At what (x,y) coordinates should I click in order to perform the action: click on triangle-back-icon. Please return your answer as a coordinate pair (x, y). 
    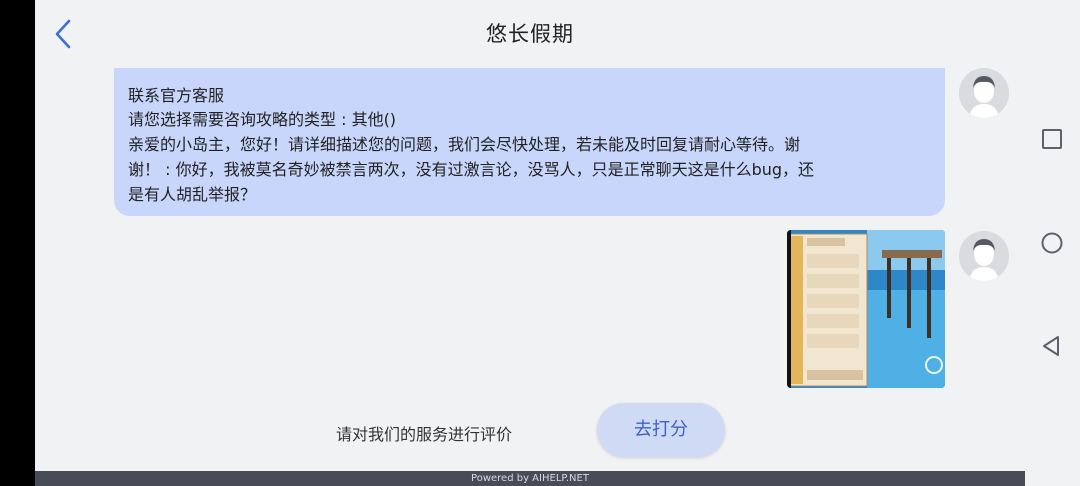
    Looking at the image, I should click on (1051, 346).